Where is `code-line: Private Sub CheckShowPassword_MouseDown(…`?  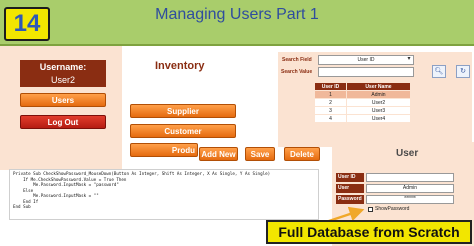
code-line: Private Sub CheckShowPassword_MouseDown(… is located at coordinates (142, 173).